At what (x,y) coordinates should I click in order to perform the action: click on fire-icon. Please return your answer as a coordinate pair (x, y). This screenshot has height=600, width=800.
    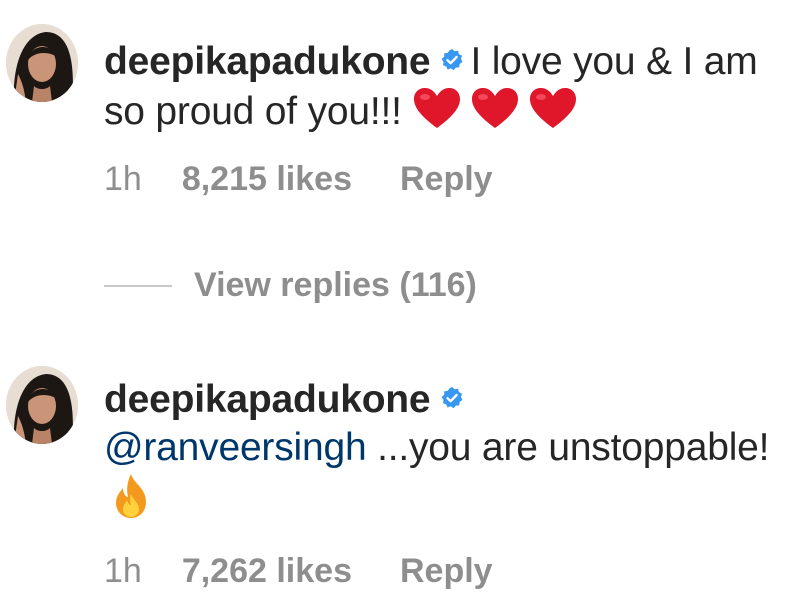
    Looking at the image, I should click on (131, 502).